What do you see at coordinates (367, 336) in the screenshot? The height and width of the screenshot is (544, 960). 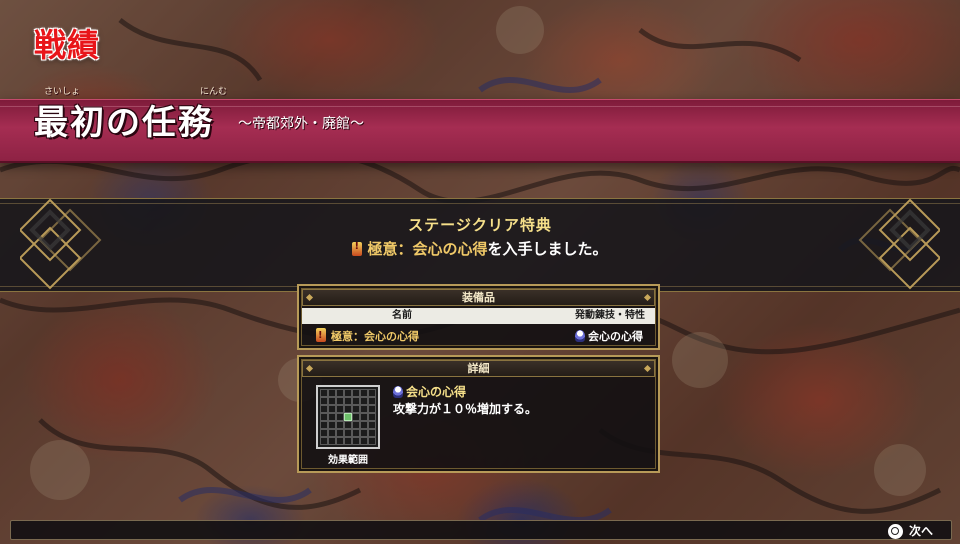 I see `equipment-name: 極意：会心の心得` at bounding box center [367, 336].